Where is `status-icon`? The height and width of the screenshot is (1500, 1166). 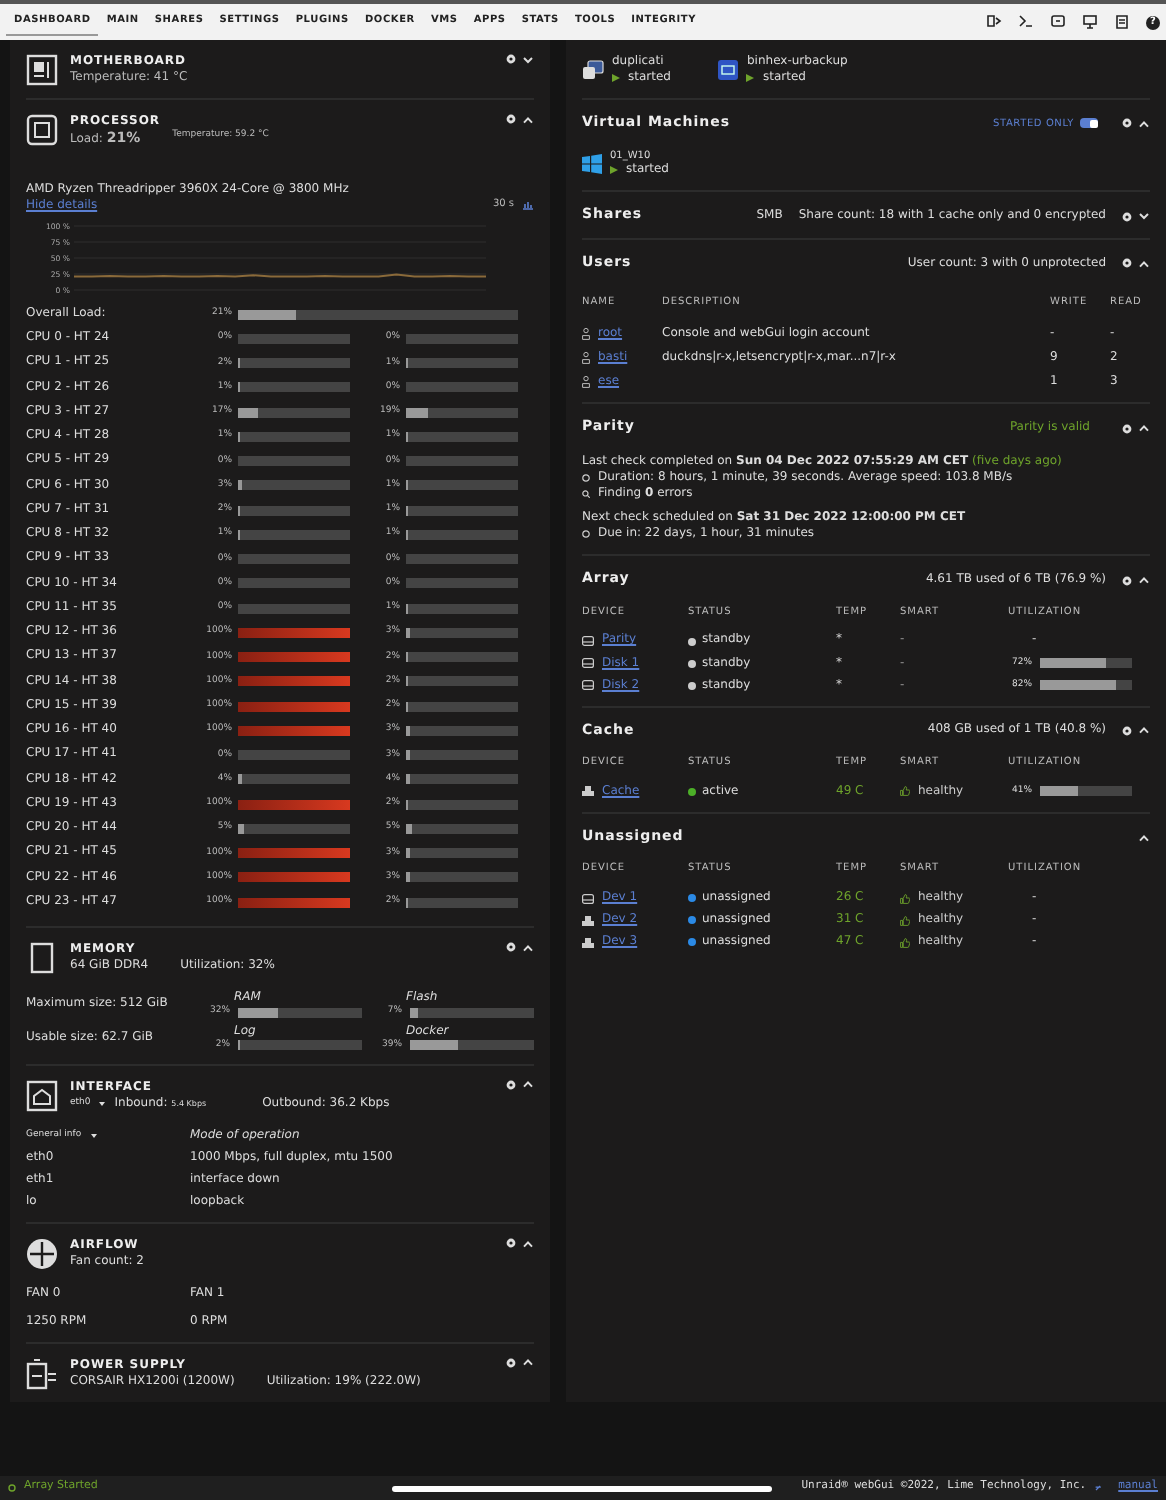 status-icon is located at coordinates (12, 1487).